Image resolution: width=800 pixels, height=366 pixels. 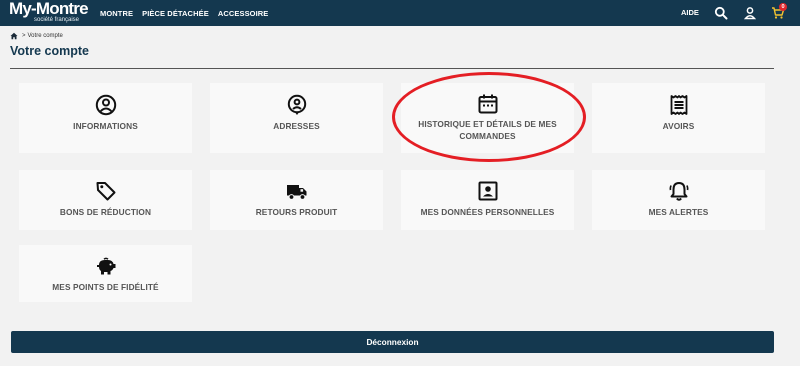 What do you see at coordinates (106, 191) in the screenshot?
I see `tag-icon` at bounding box center [106, 191].